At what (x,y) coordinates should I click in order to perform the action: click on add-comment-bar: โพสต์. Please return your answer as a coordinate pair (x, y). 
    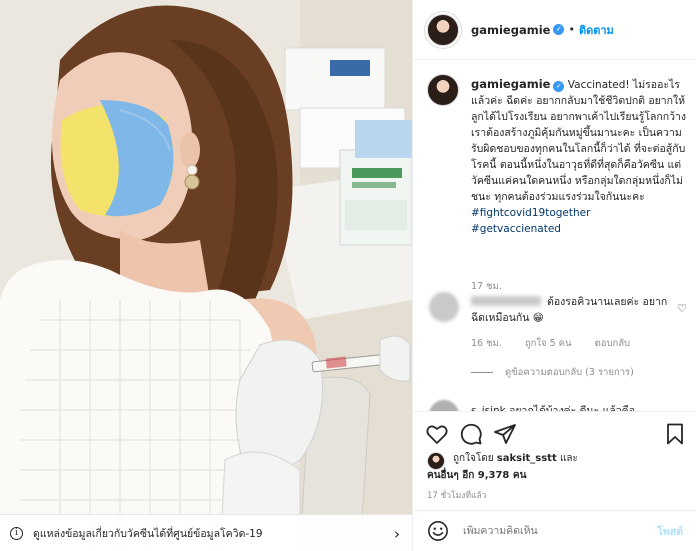
    Looking at the image, I should click on (554, 530).